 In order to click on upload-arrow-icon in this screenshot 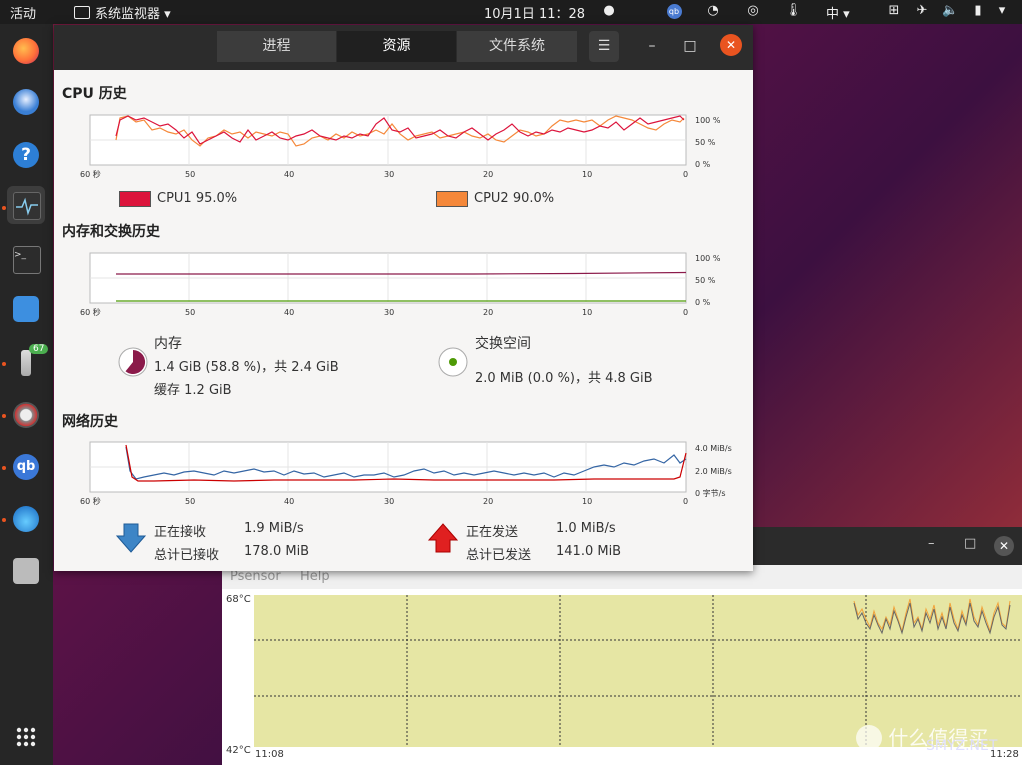, I will do `click(443, 538)`.